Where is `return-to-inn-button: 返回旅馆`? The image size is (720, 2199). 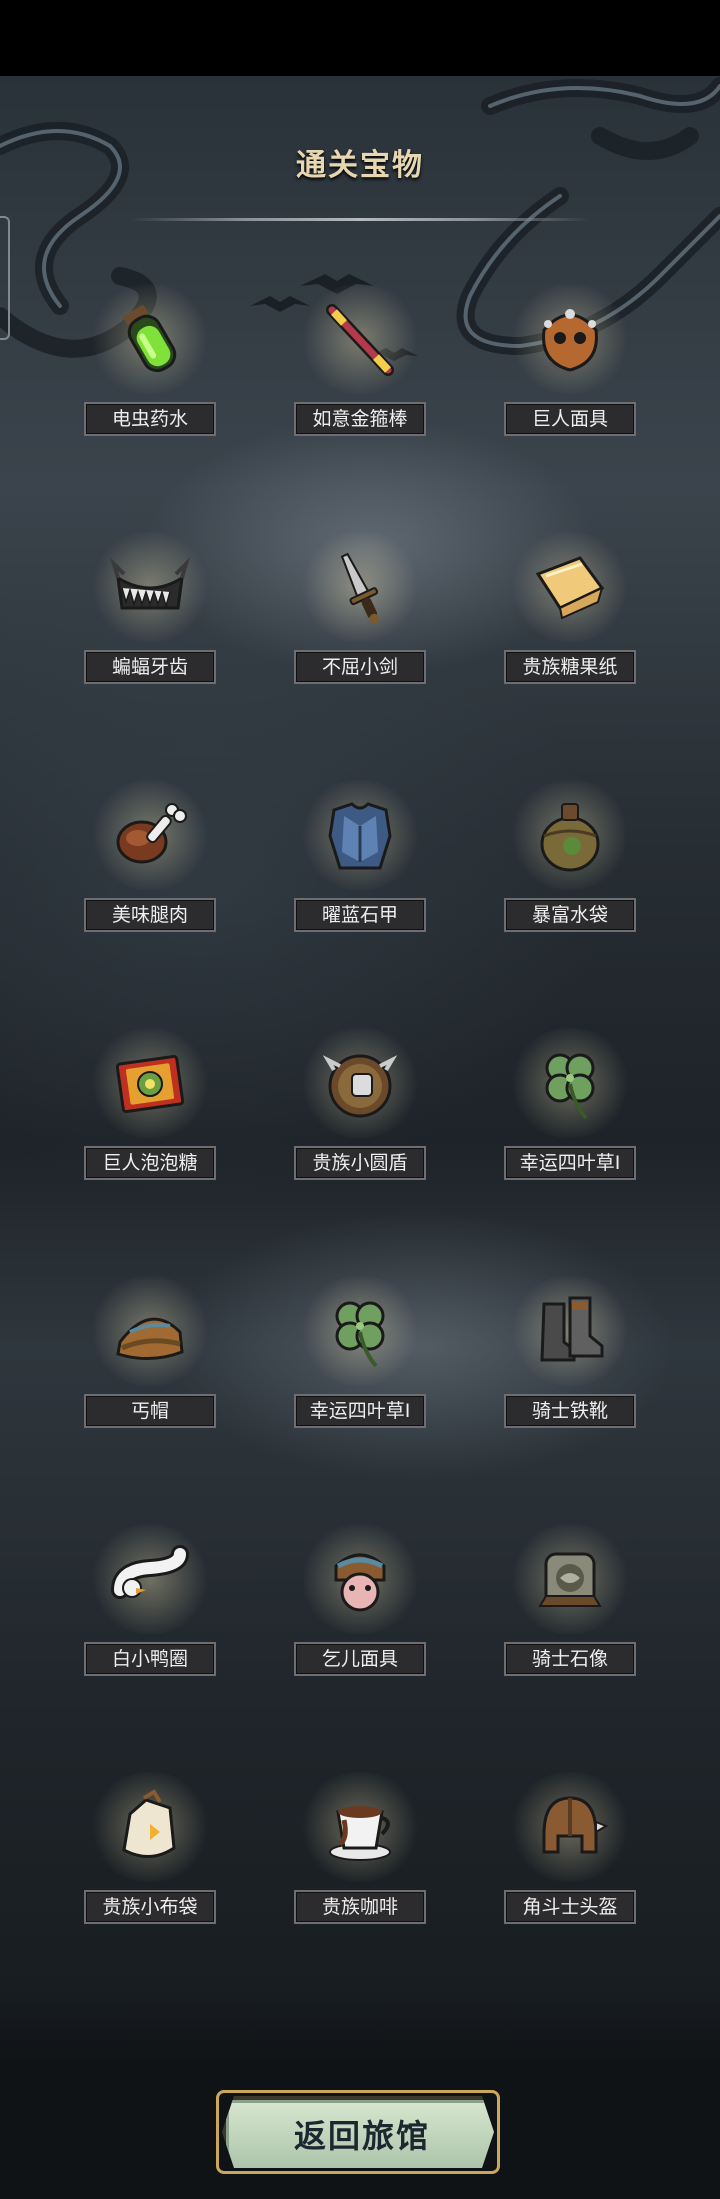 return-to-inn-button: 返回旅馆 is located at coordinates (358, 2132).